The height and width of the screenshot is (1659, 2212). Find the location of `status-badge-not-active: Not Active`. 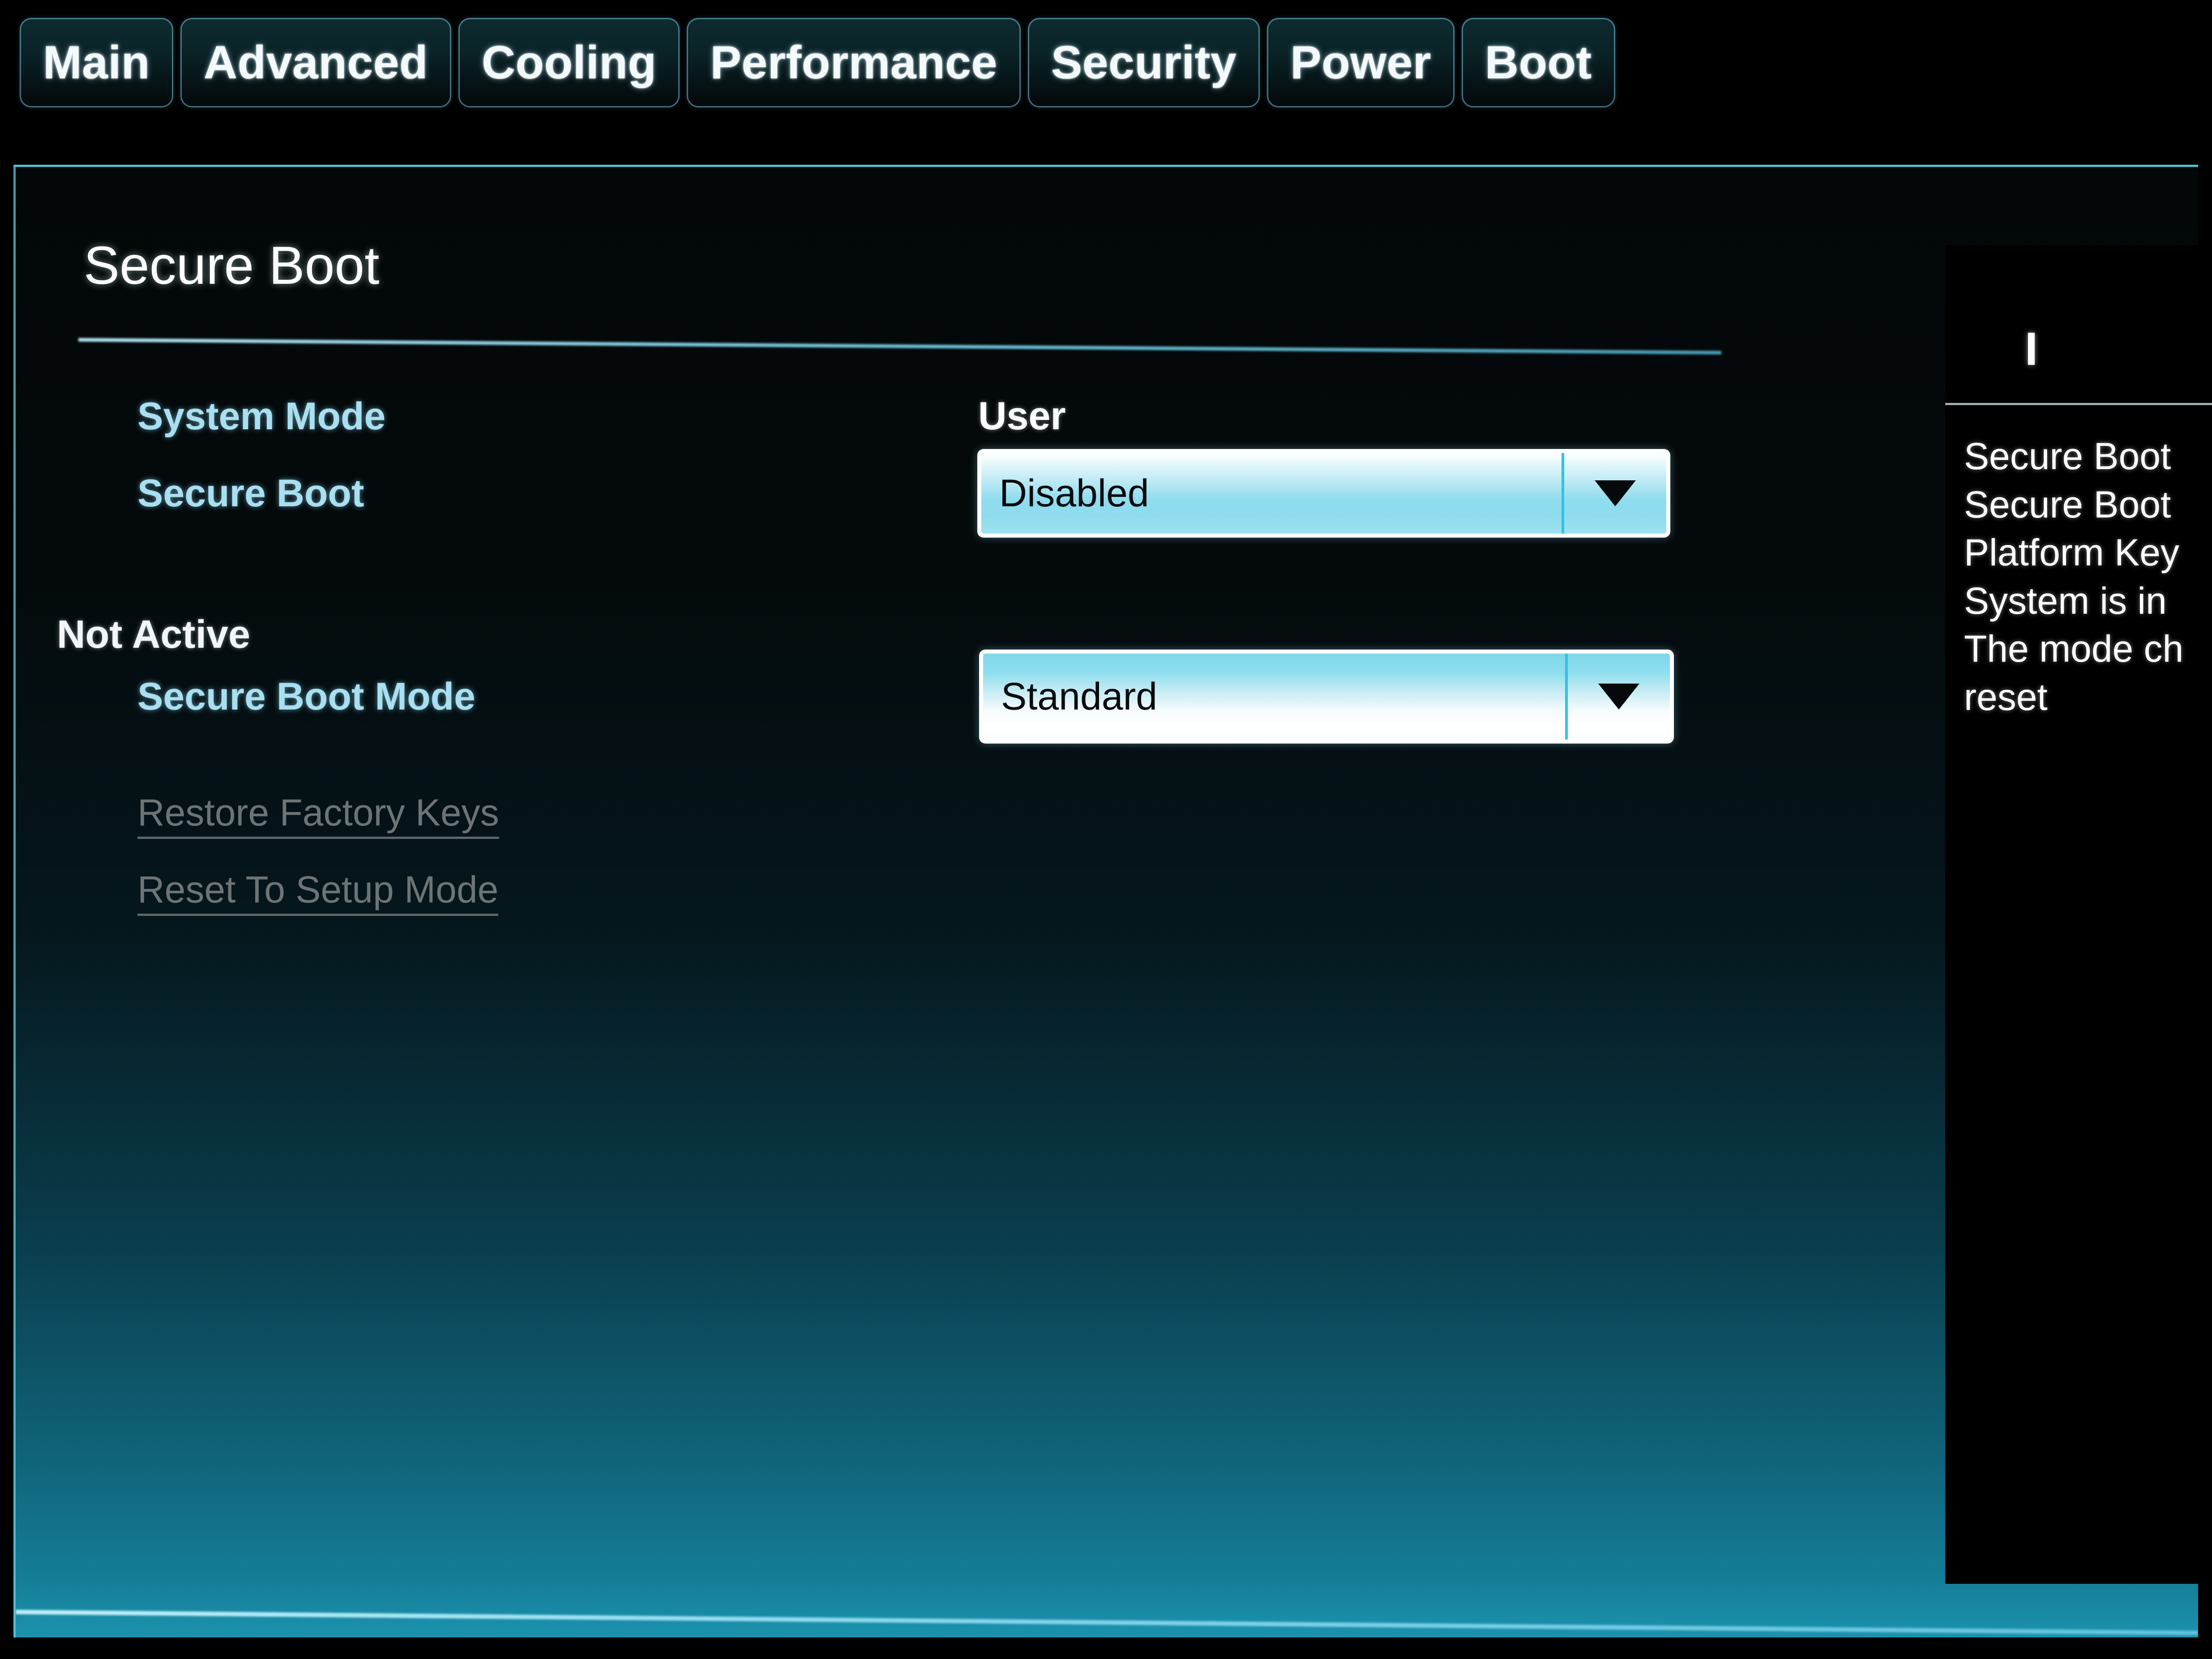

status-badge-not-active: Not Active is located at coordinates (153, 634).